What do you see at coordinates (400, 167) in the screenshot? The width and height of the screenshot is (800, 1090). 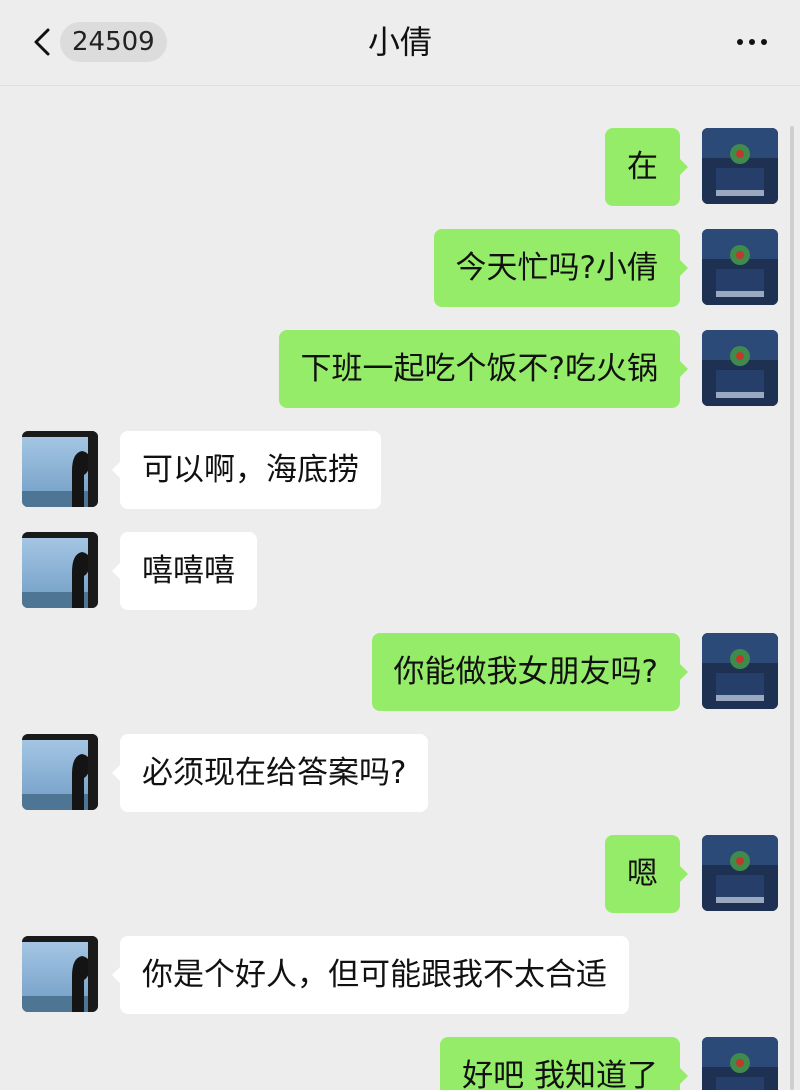 I see `message-row: 在` at bounding box center [400, 167].